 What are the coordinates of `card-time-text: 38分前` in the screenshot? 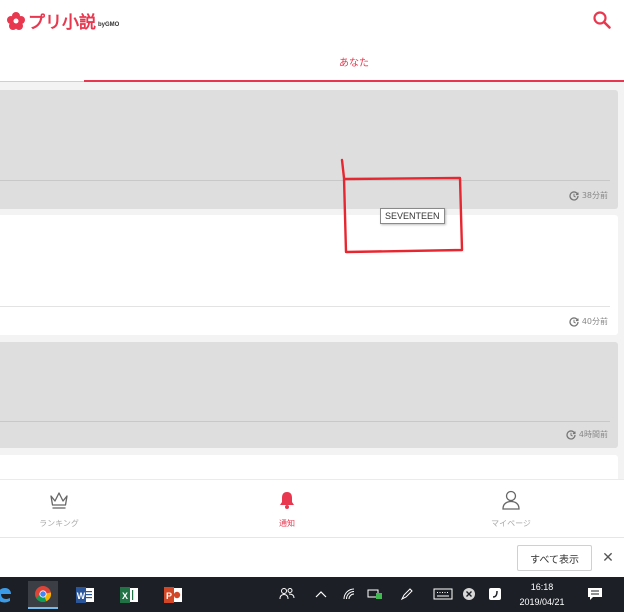 It's located at (594, 195).